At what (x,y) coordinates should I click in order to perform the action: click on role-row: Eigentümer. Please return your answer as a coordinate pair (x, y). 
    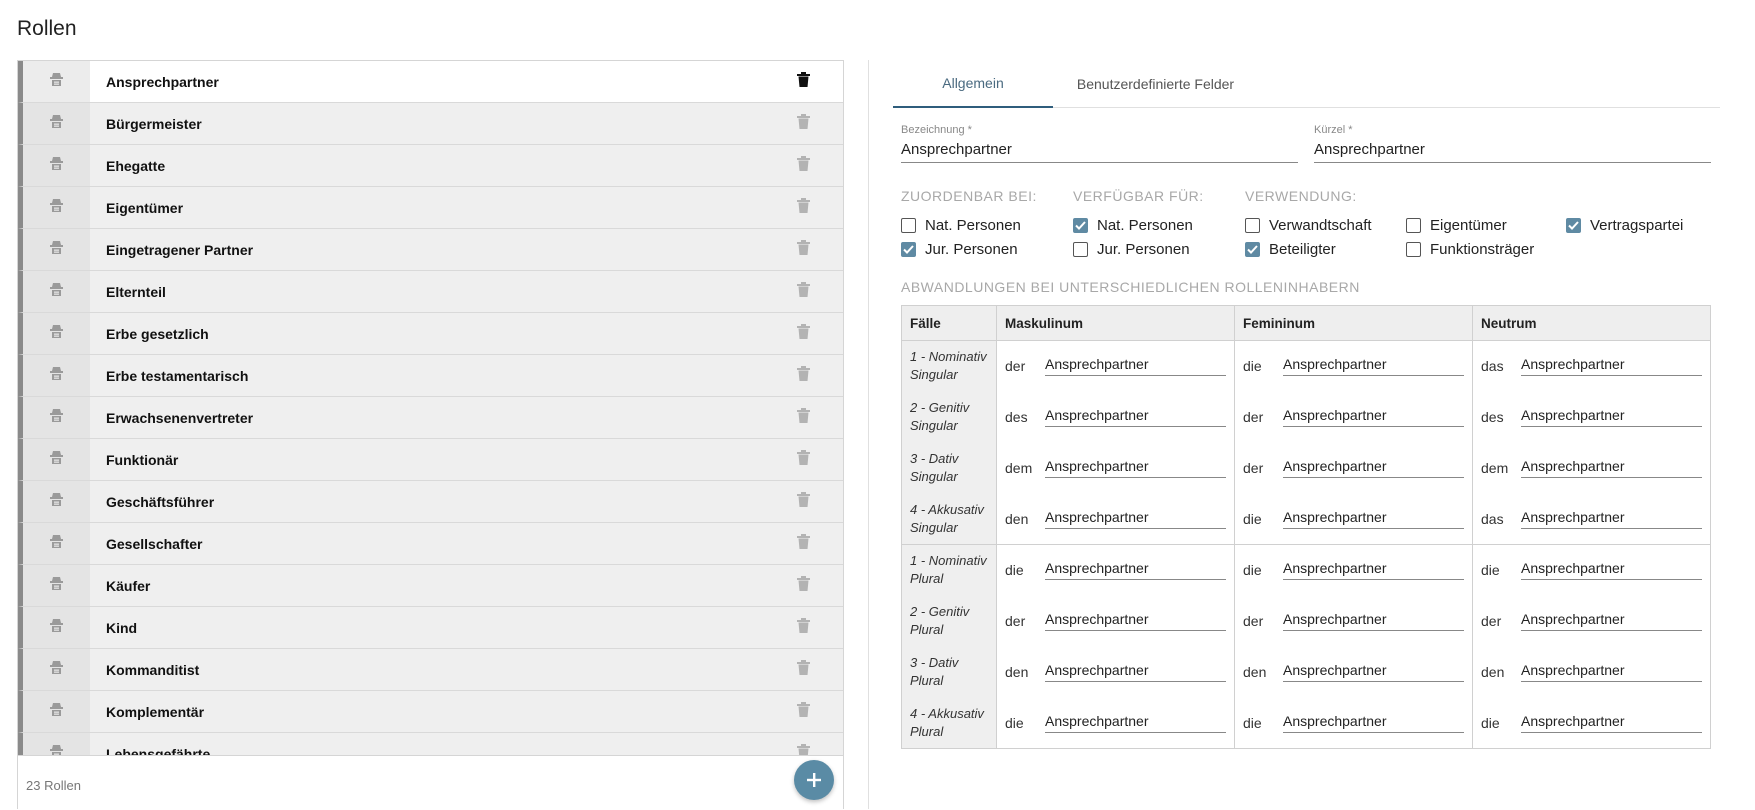
    Looking at the image, I should click on (430, 208).